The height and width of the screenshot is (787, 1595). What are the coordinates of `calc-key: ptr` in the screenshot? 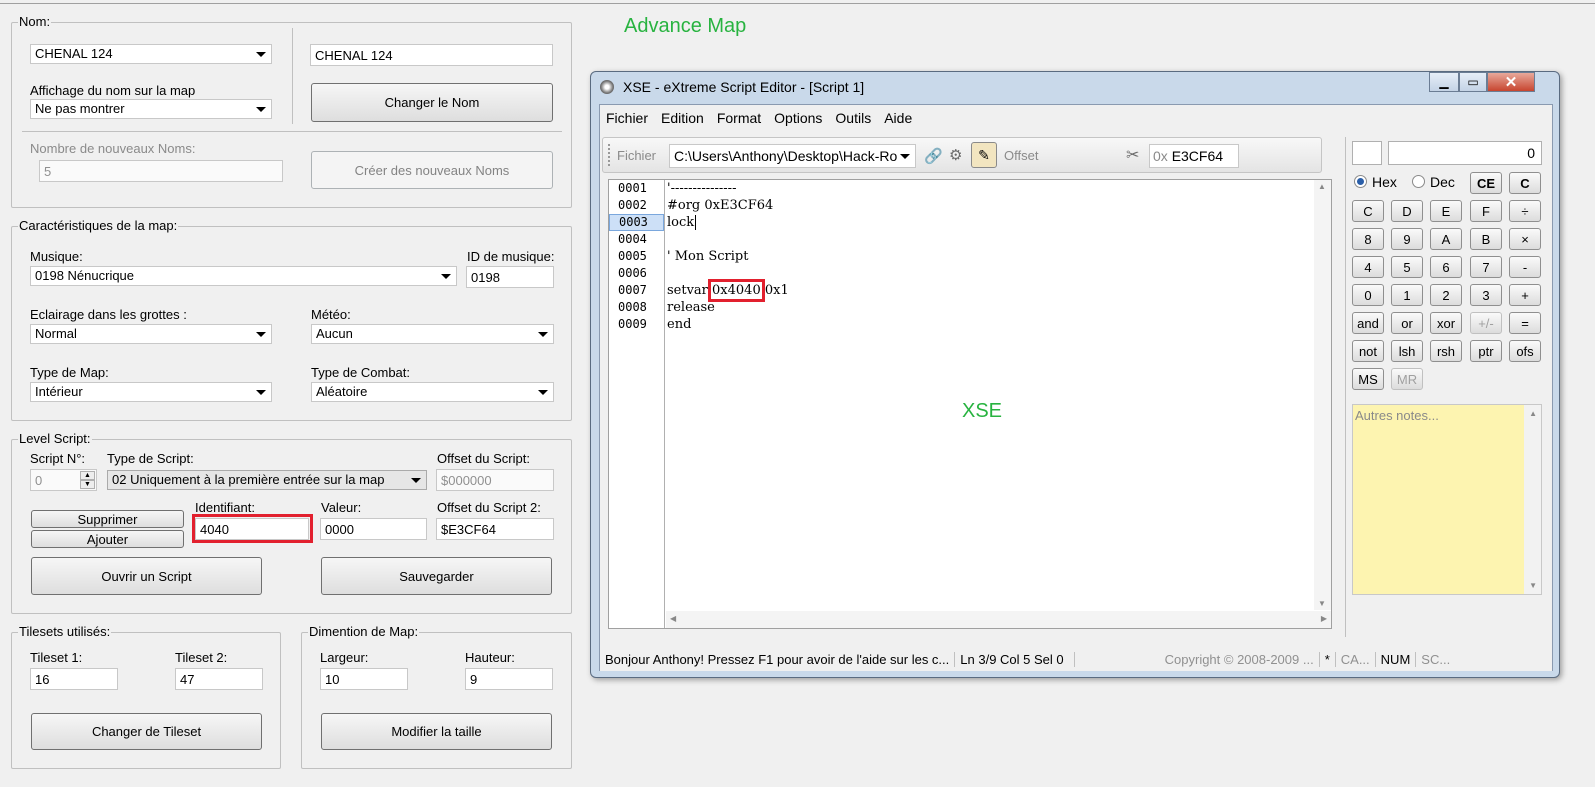 It's located at (1486, 351).